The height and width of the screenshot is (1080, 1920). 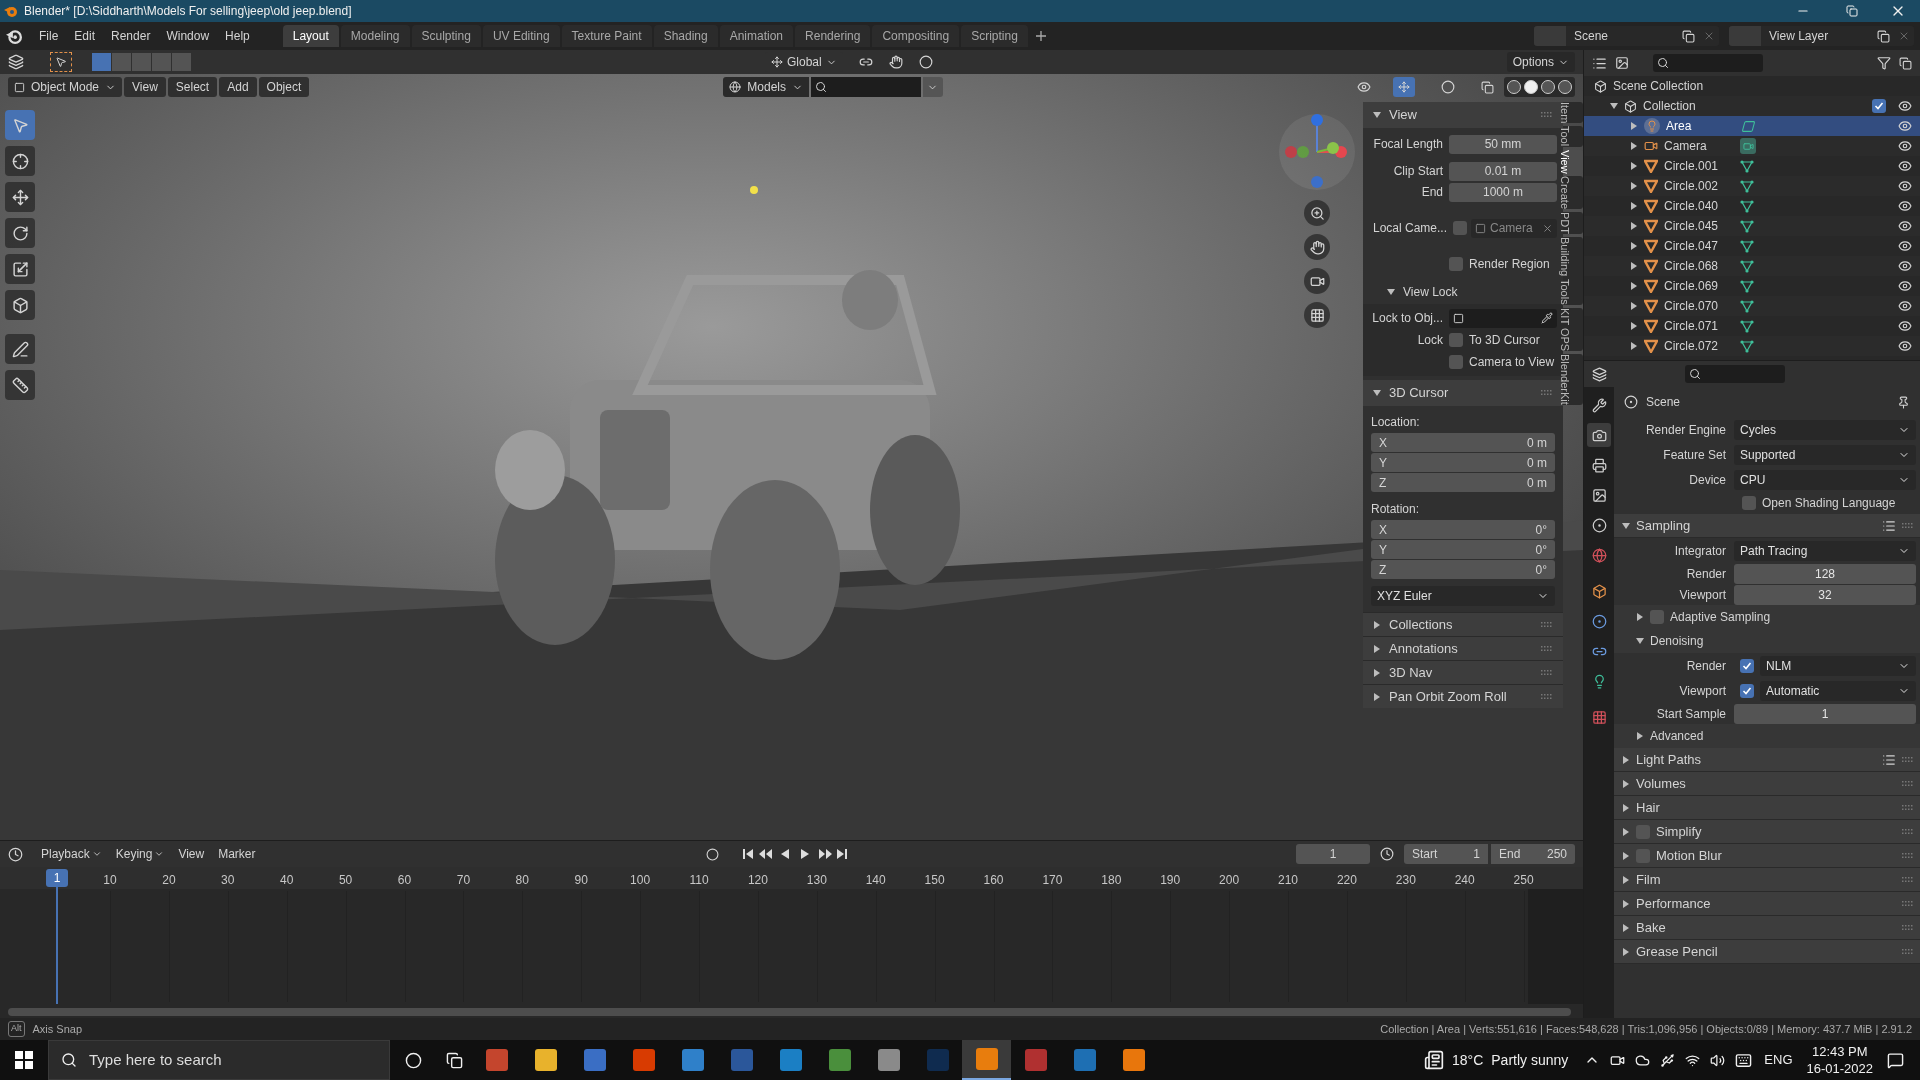 What do you see at coordinates (454, 1060) in the screenshot?
I see `task-view-icon` at bounding box center [454, 1060].